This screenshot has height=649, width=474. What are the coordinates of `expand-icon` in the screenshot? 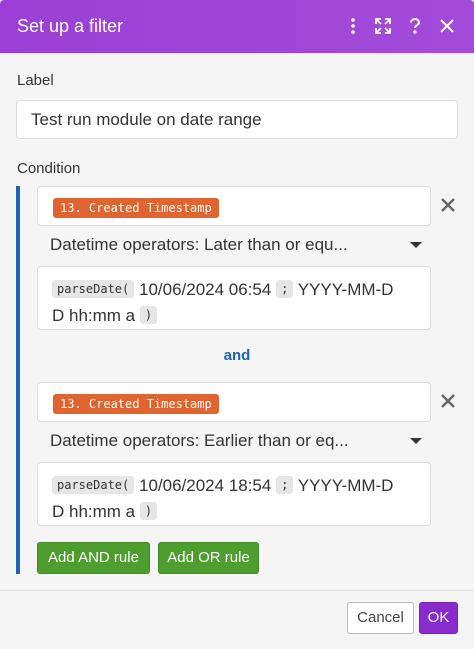 It's located at (383, 26).